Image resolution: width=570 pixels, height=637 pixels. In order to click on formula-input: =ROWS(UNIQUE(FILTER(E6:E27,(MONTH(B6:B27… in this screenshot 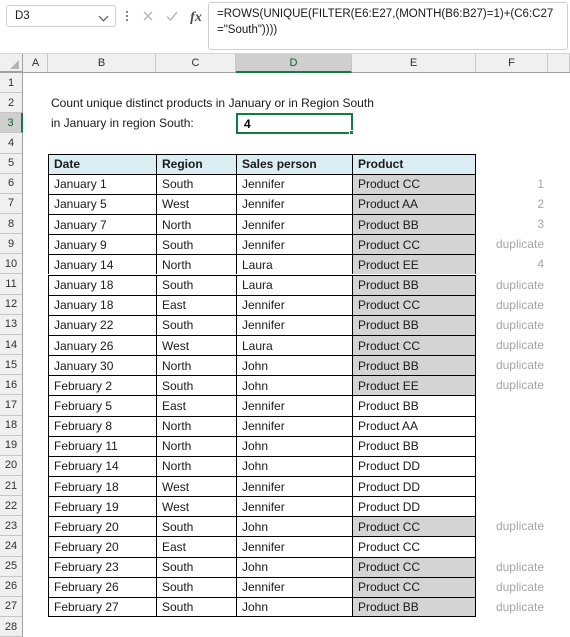, I will do `click(388, 26)`.